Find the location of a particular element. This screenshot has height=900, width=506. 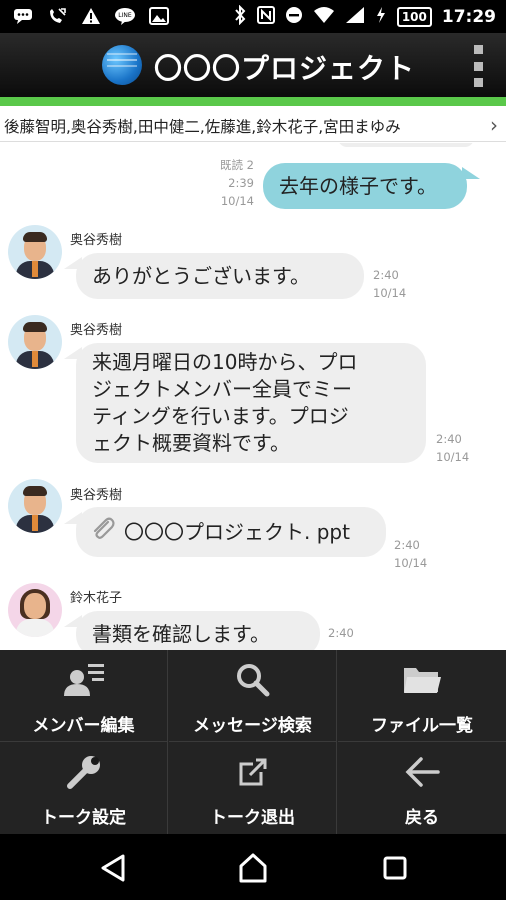

message-meta: 2:40 is located at coordinates (341, 633).